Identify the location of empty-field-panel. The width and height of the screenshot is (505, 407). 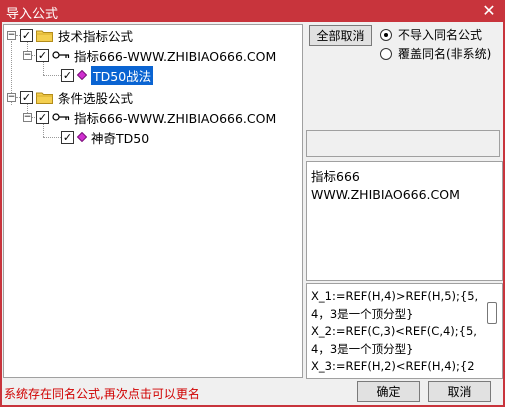
(403, 143).